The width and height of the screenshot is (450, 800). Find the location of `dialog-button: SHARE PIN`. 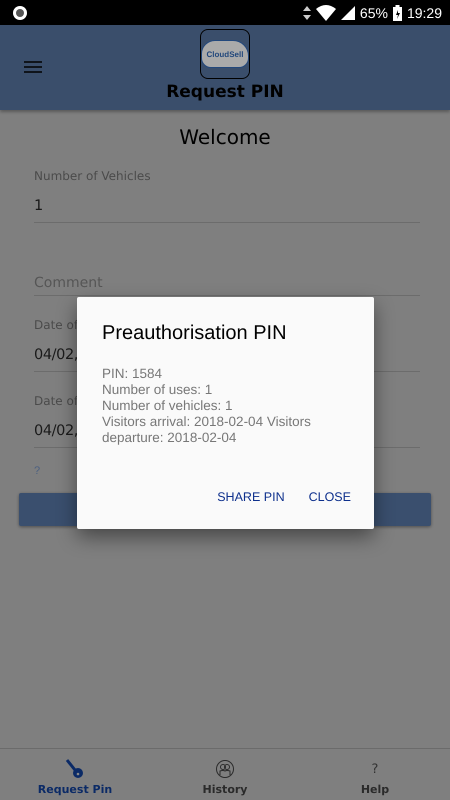

dialog-button: SHARE PIN is located at coordinates (251, 497).